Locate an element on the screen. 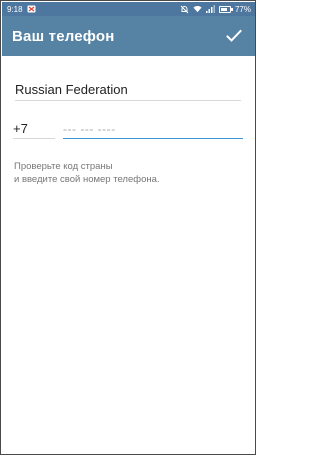  phone-number-input is located at coordinates (153, 129).